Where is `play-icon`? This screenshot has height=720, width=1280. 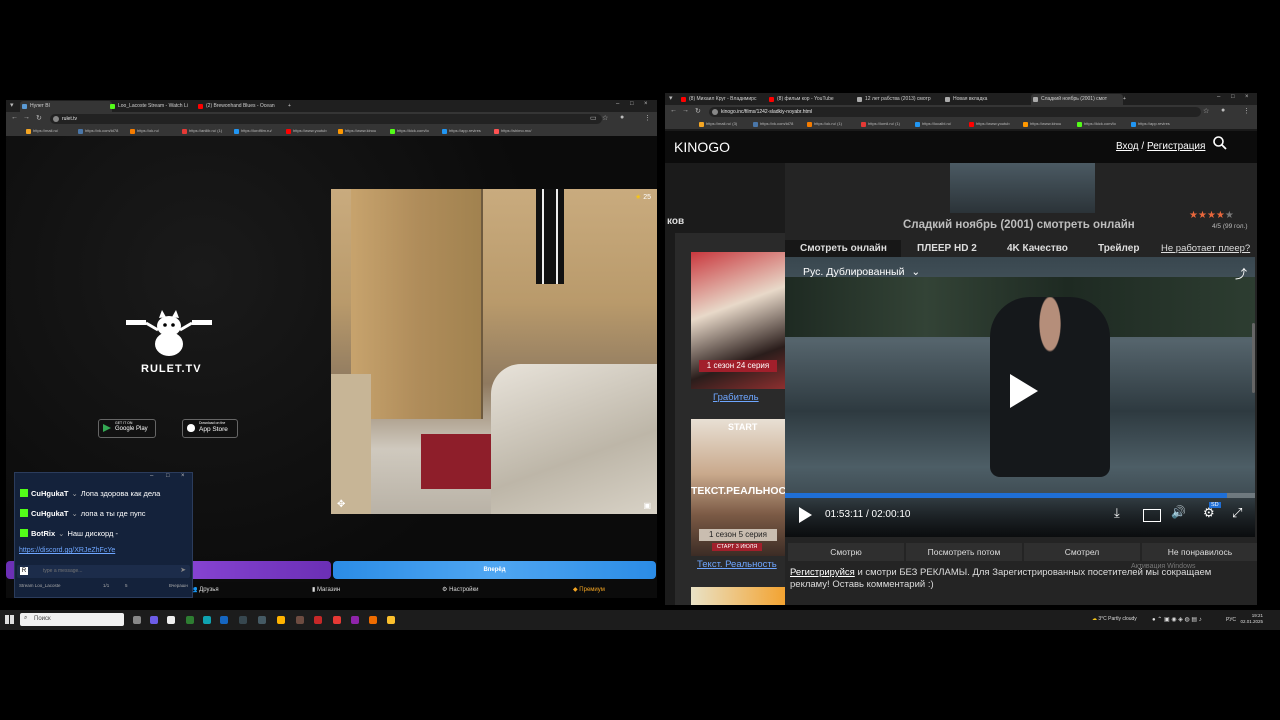 play-icon is located at coordinates (1024, 391).